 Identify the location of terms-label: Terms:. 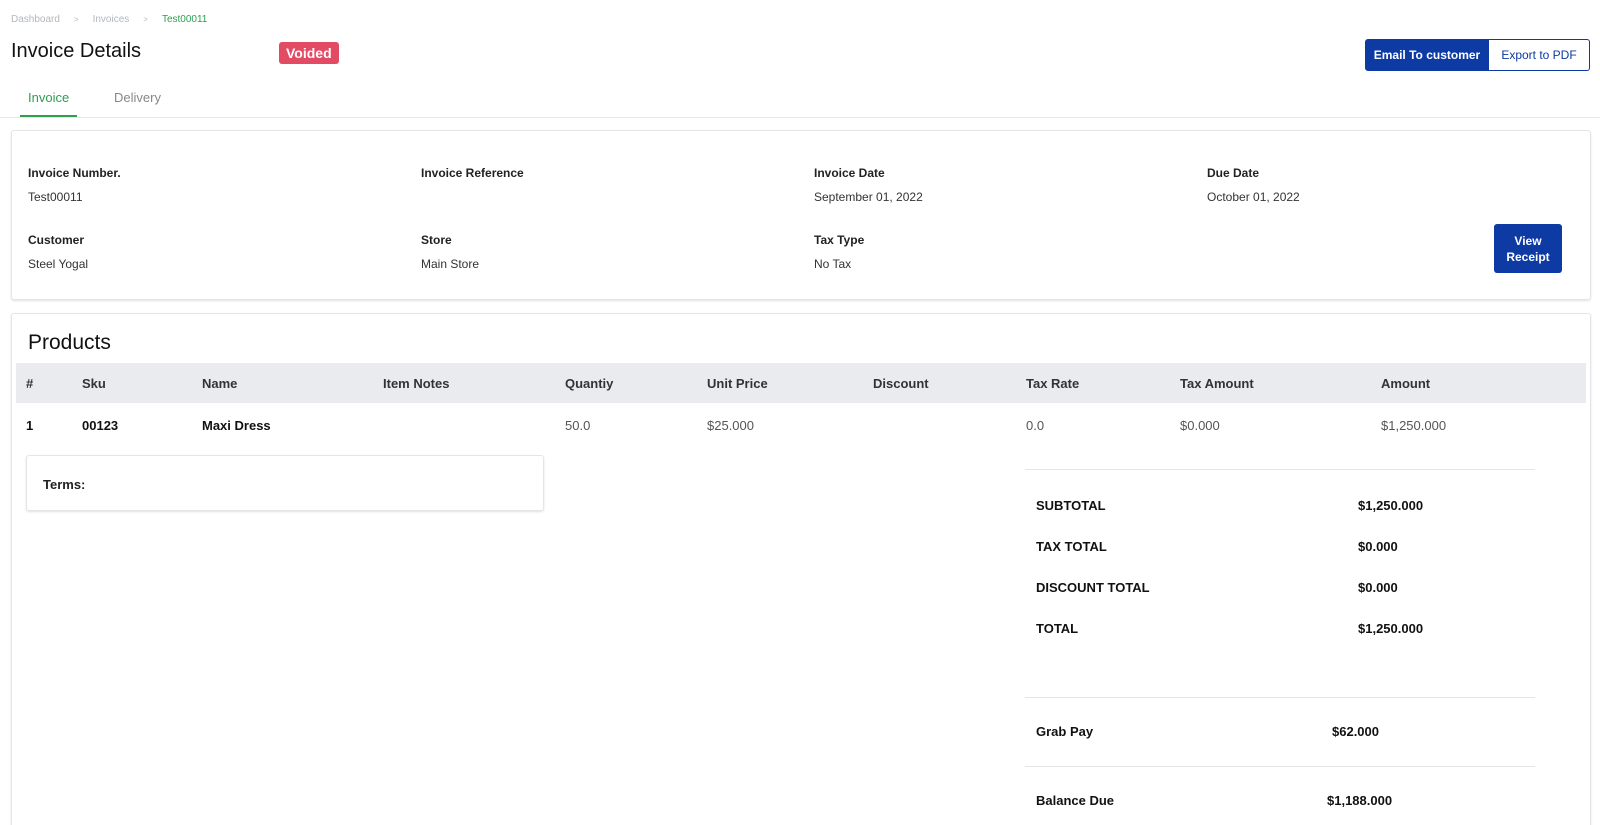
(64, 484).